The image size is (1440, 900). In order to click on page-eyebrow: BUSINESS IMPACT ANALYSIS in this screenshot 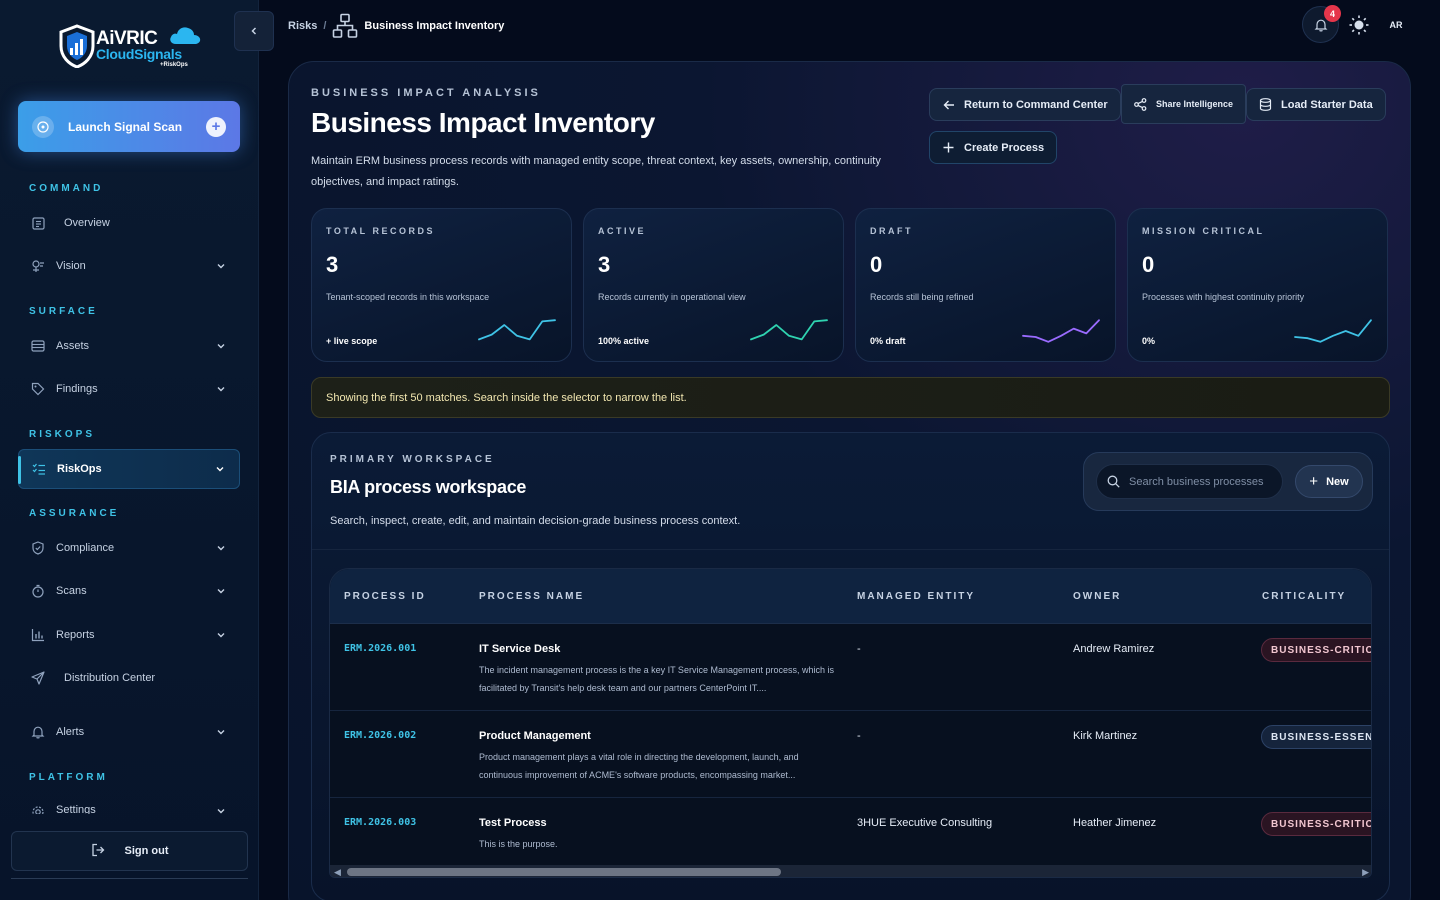, I will do `click(426, 93)`.